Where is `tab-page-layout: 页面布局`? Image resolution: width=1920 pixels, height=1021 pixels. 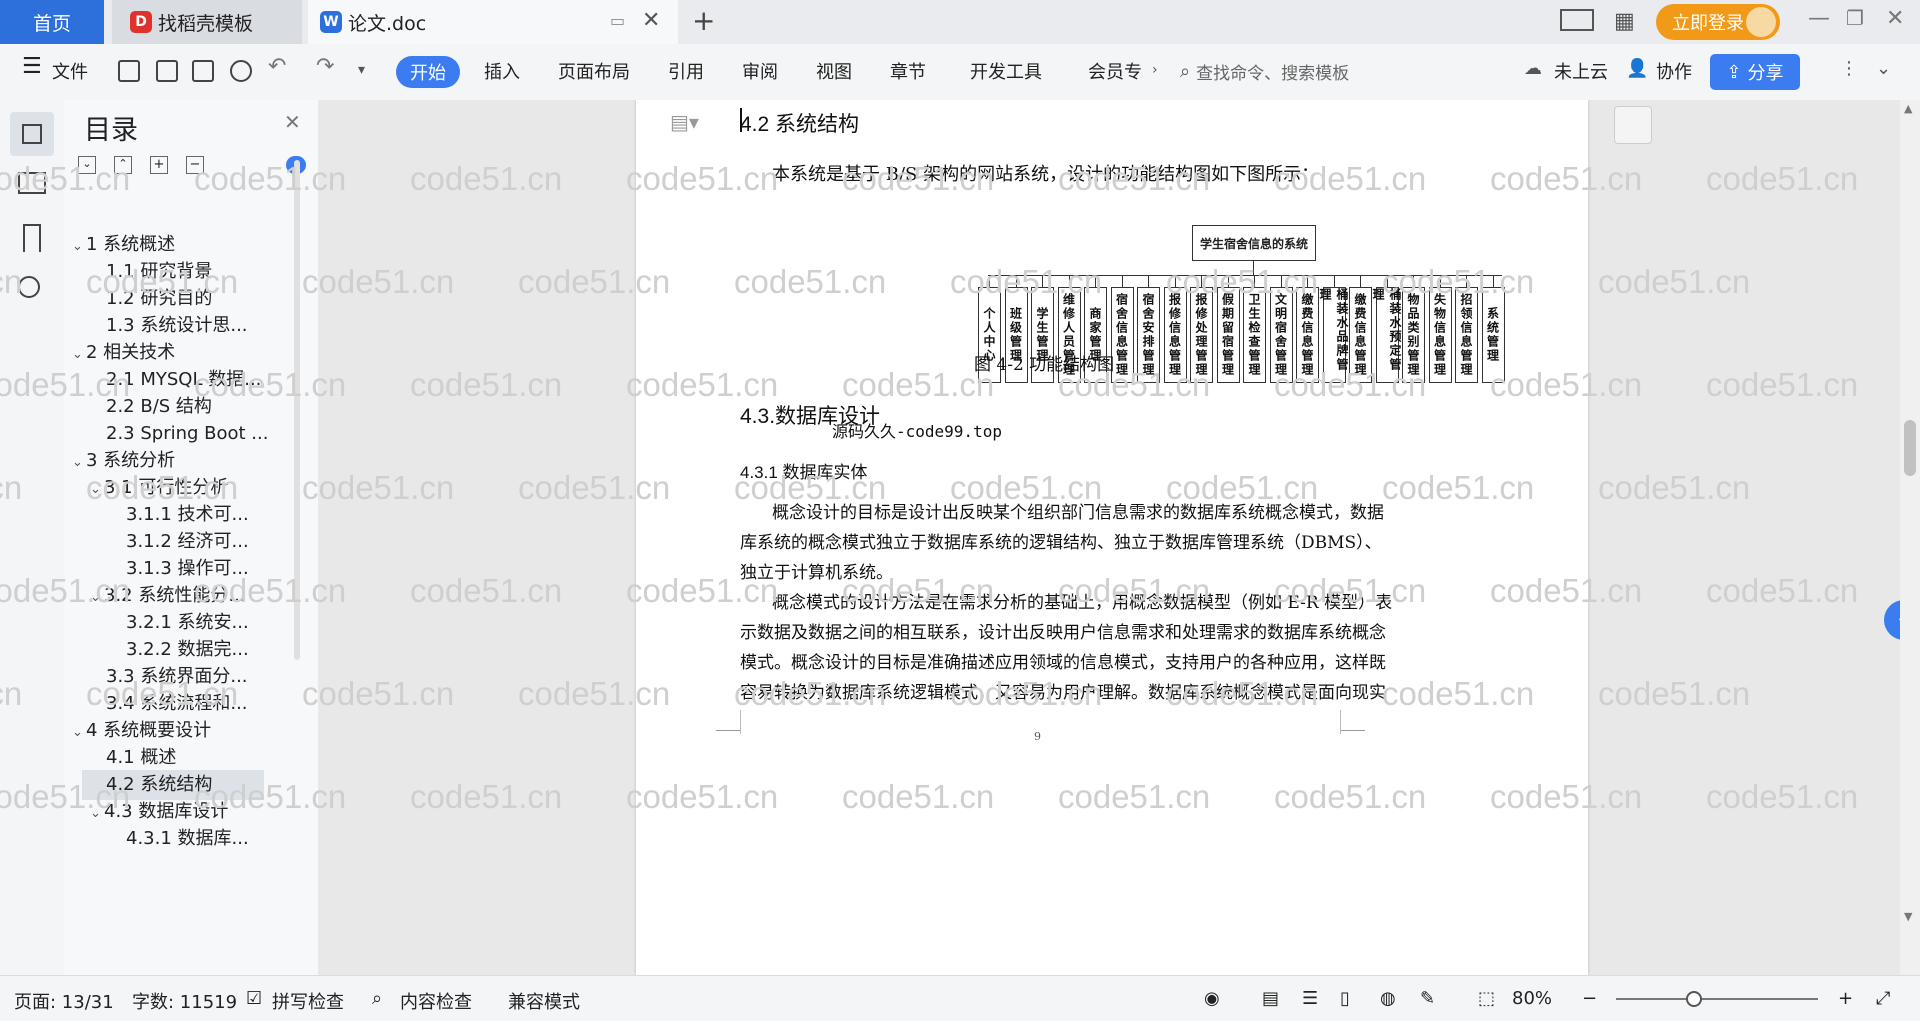
tab-page-layout: 页面布局 is located at coordinates (594, 71).